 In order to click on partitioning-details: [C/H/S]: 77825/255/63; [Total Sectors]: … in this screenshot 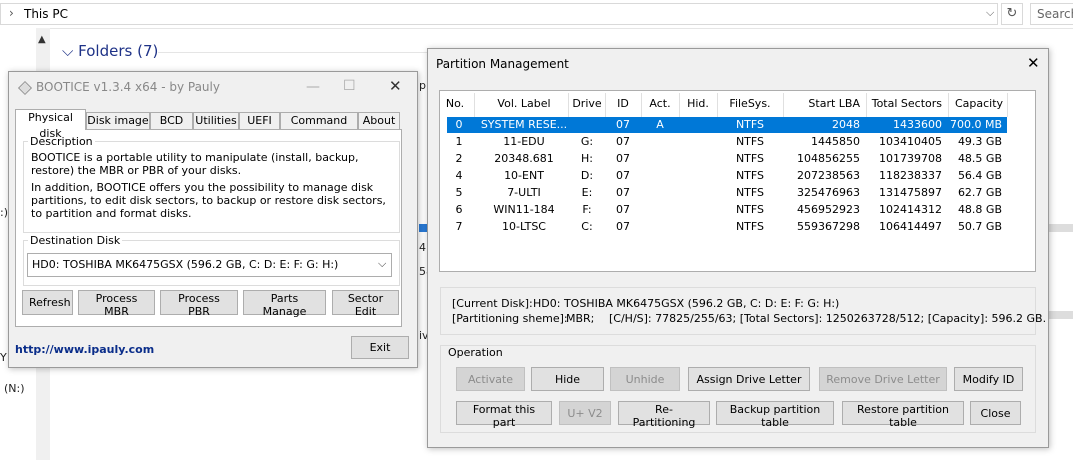, I will do `click(828, 318)`.